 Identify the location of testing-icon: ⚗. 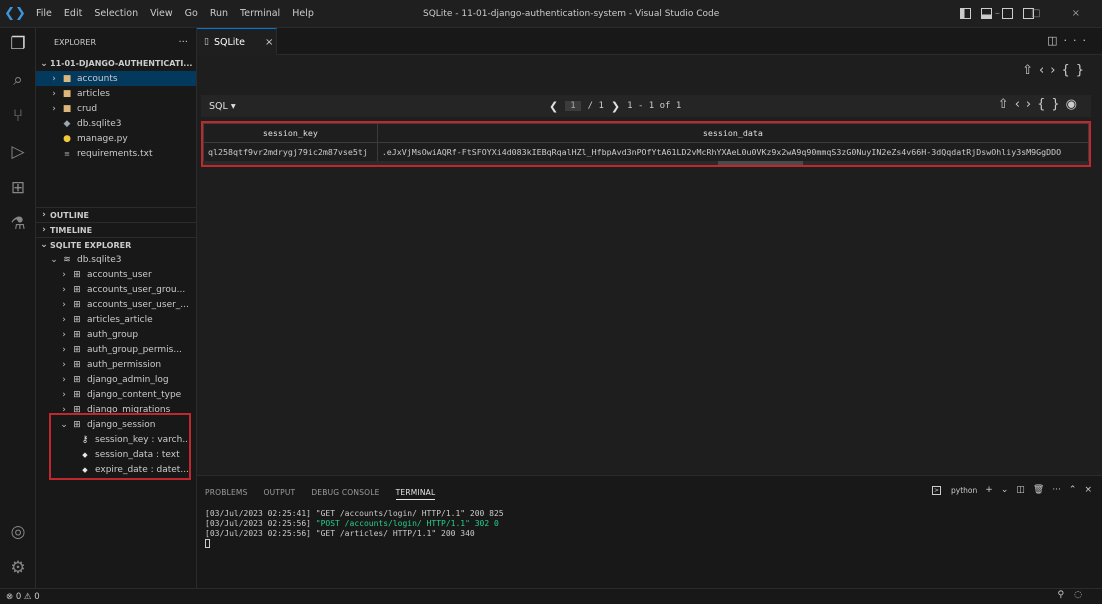
(18, 224).